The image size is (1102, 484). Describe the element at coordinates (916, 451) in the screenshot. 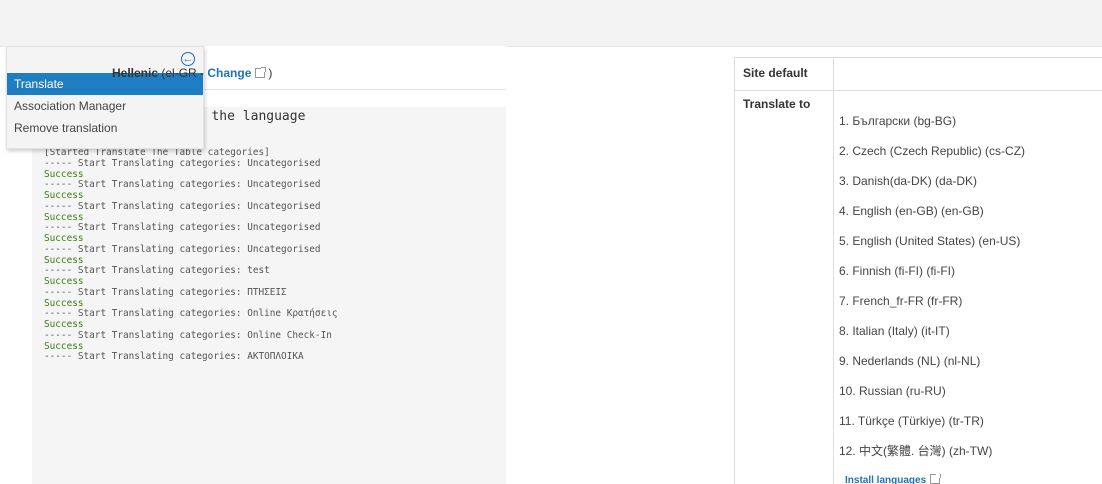

I see `language-list-item: 12. 中文(繁體. 台灣) (zh-TW)` at that location.